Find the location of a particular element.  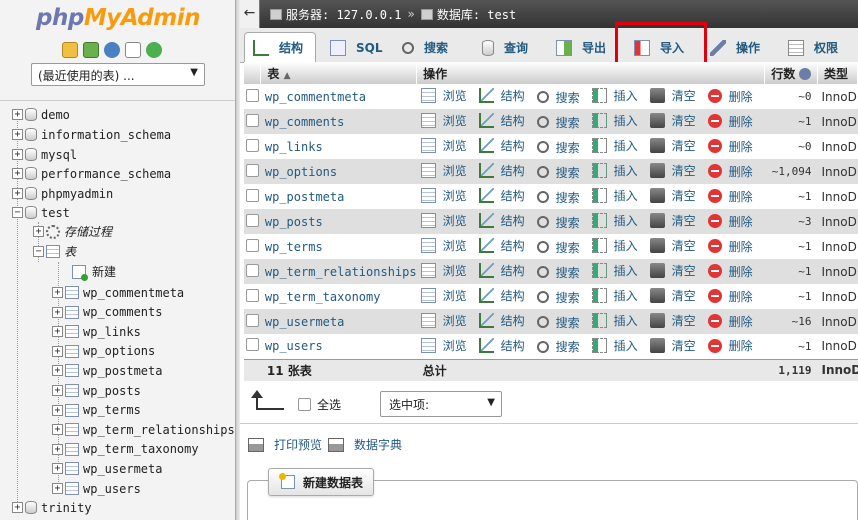

logout-icon is located at coordinates (91, 50).